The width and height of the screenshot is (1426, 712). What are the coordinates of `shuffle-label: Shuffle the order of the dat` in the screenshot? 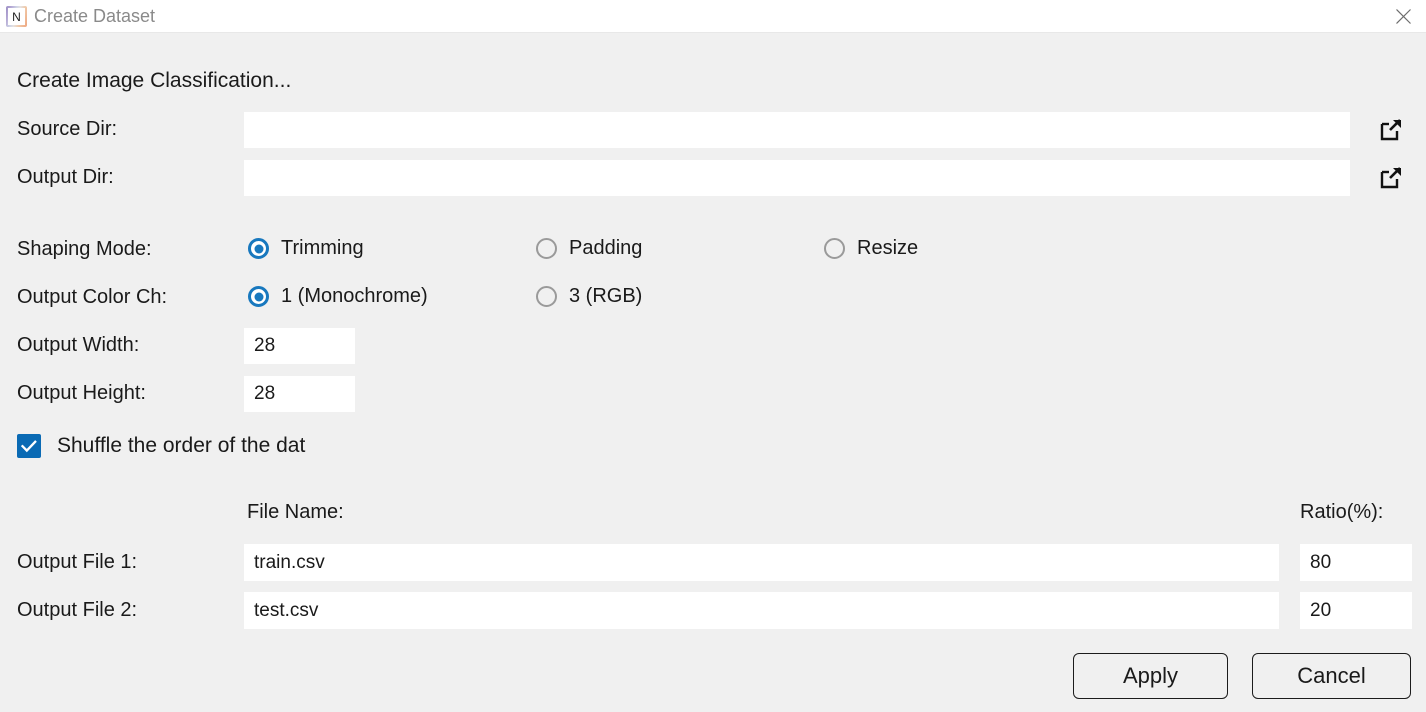 It's located at (181, 445).